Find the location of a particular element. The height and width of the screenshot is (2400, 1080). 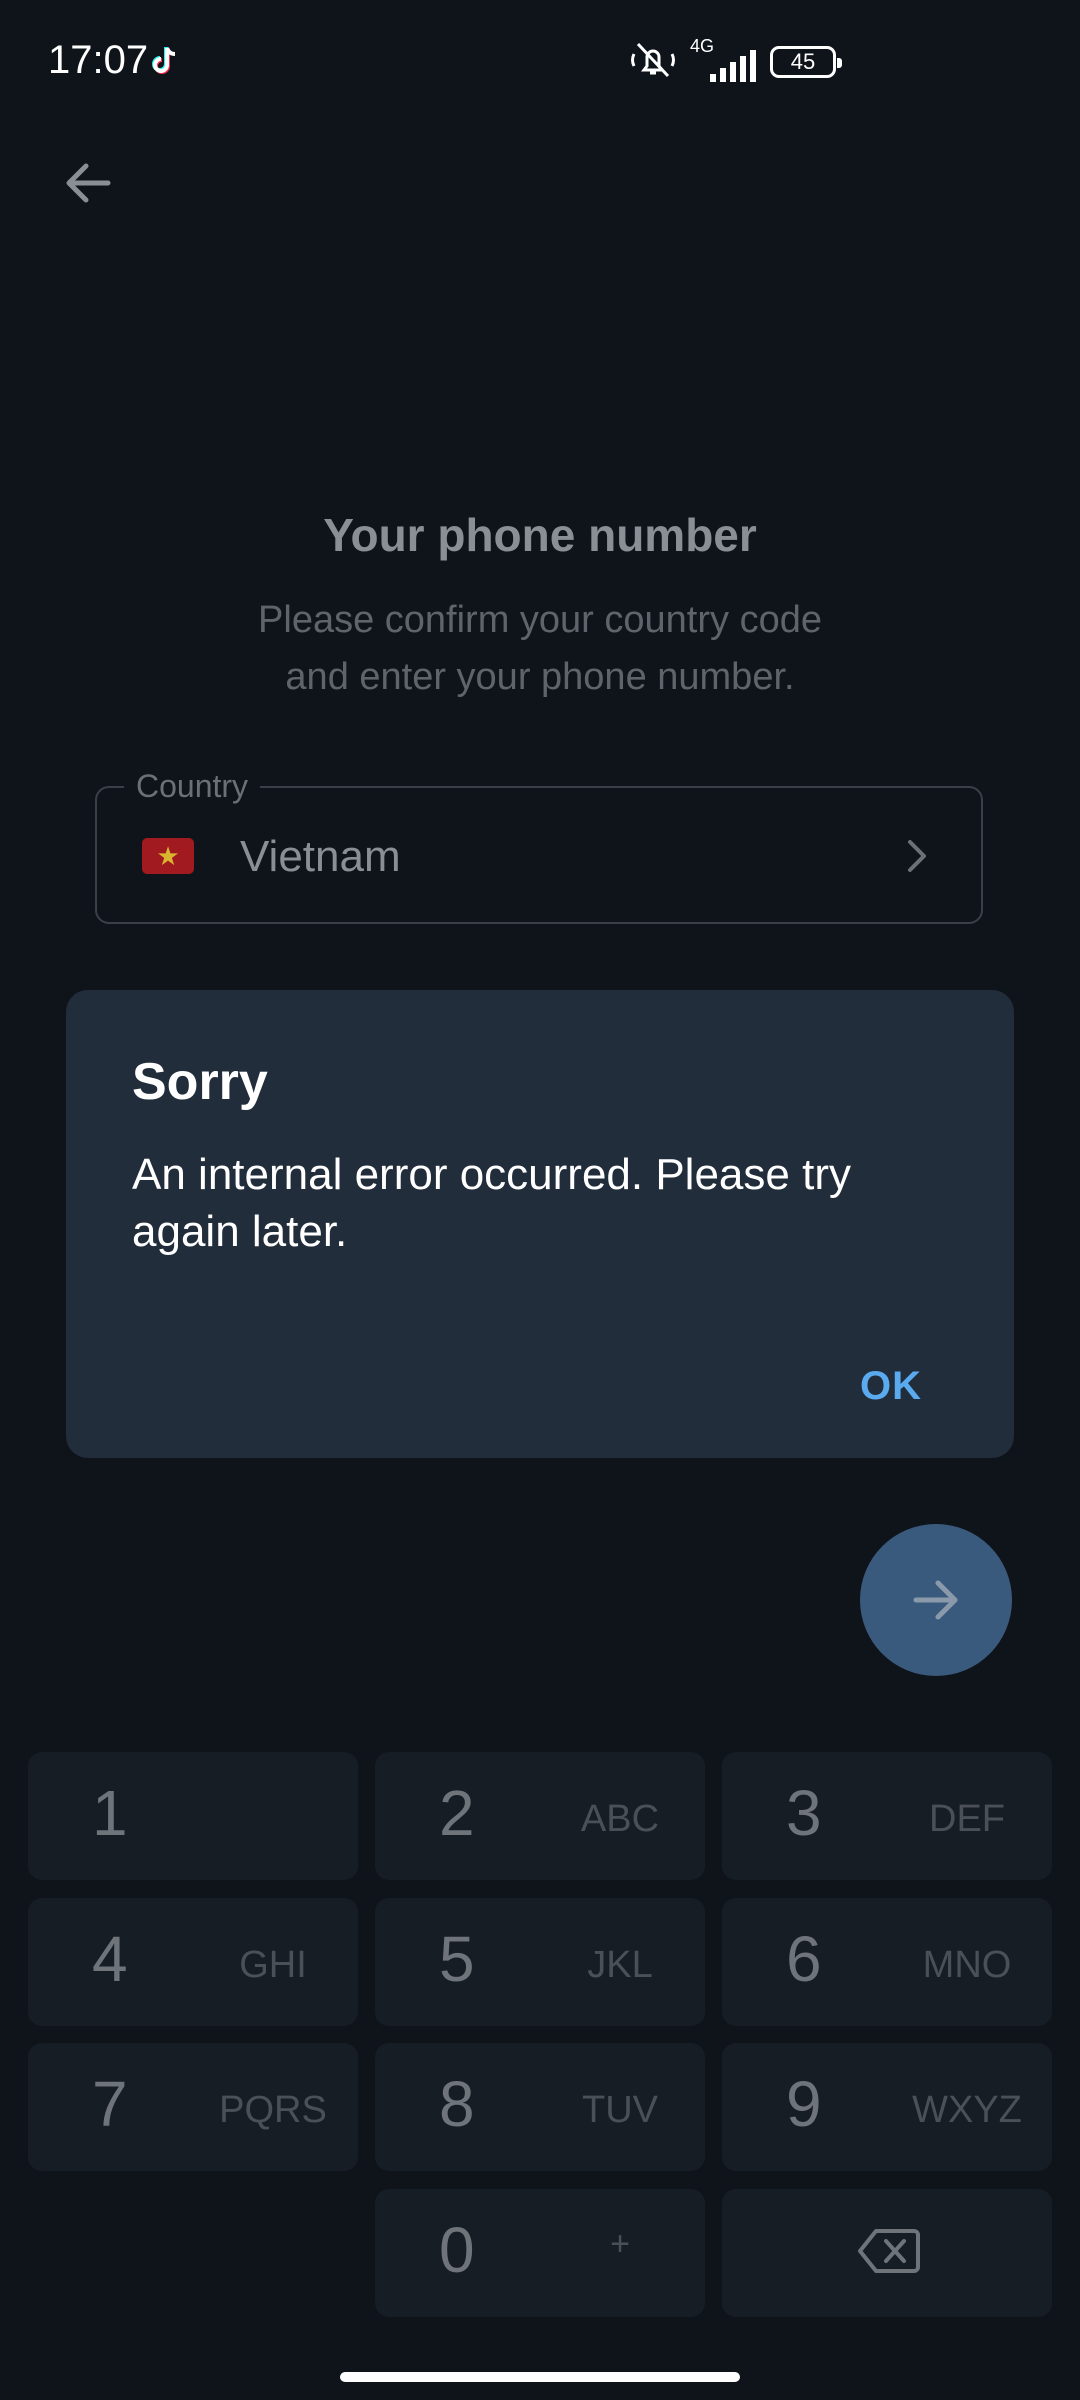

key-number: 9 is located at coordinates (804, 2104).